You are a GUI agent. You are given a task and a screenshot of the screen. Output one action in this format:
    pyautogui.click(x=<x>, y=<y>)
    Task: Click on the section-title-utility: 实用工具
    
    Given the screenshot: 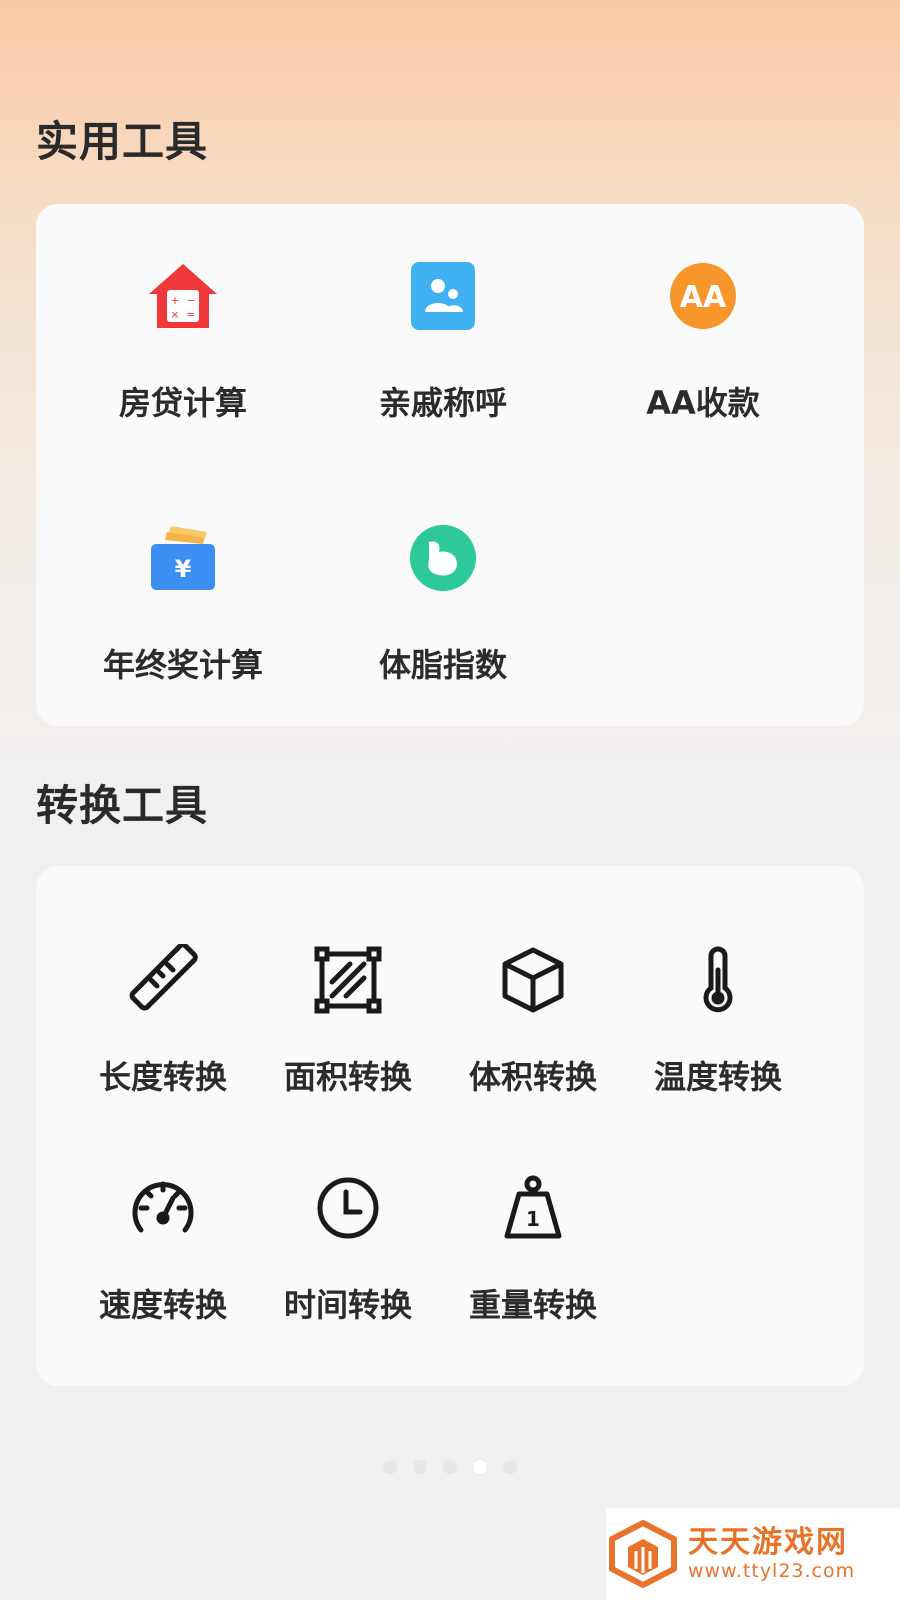 What is the action you would take?
    pyautogui.click(x=122, y=141)
    